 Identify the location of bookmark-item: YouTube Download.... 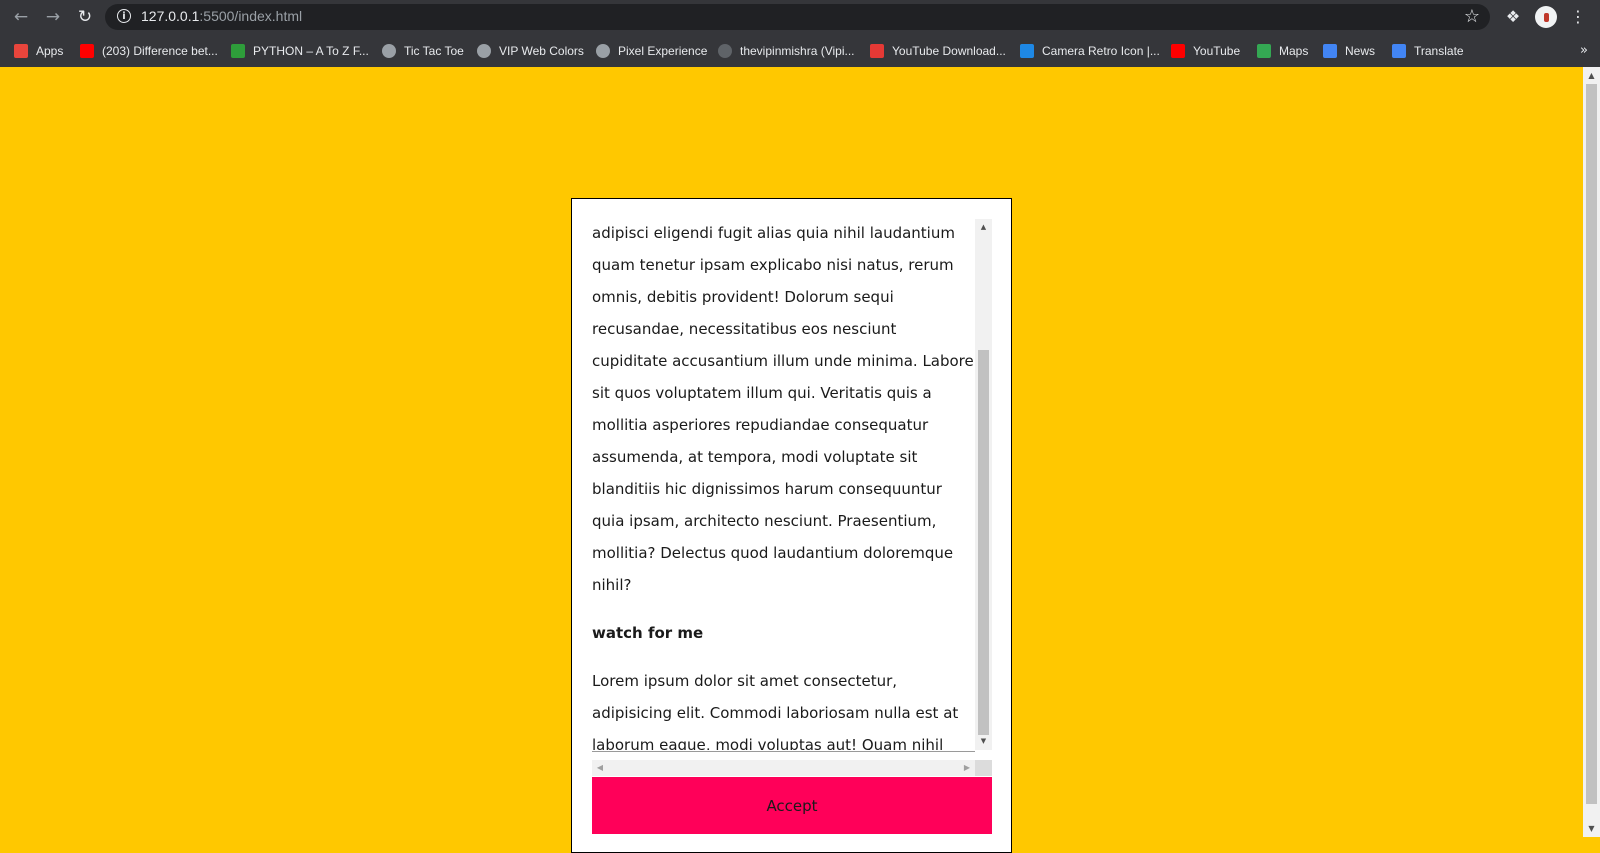
(938, 51).